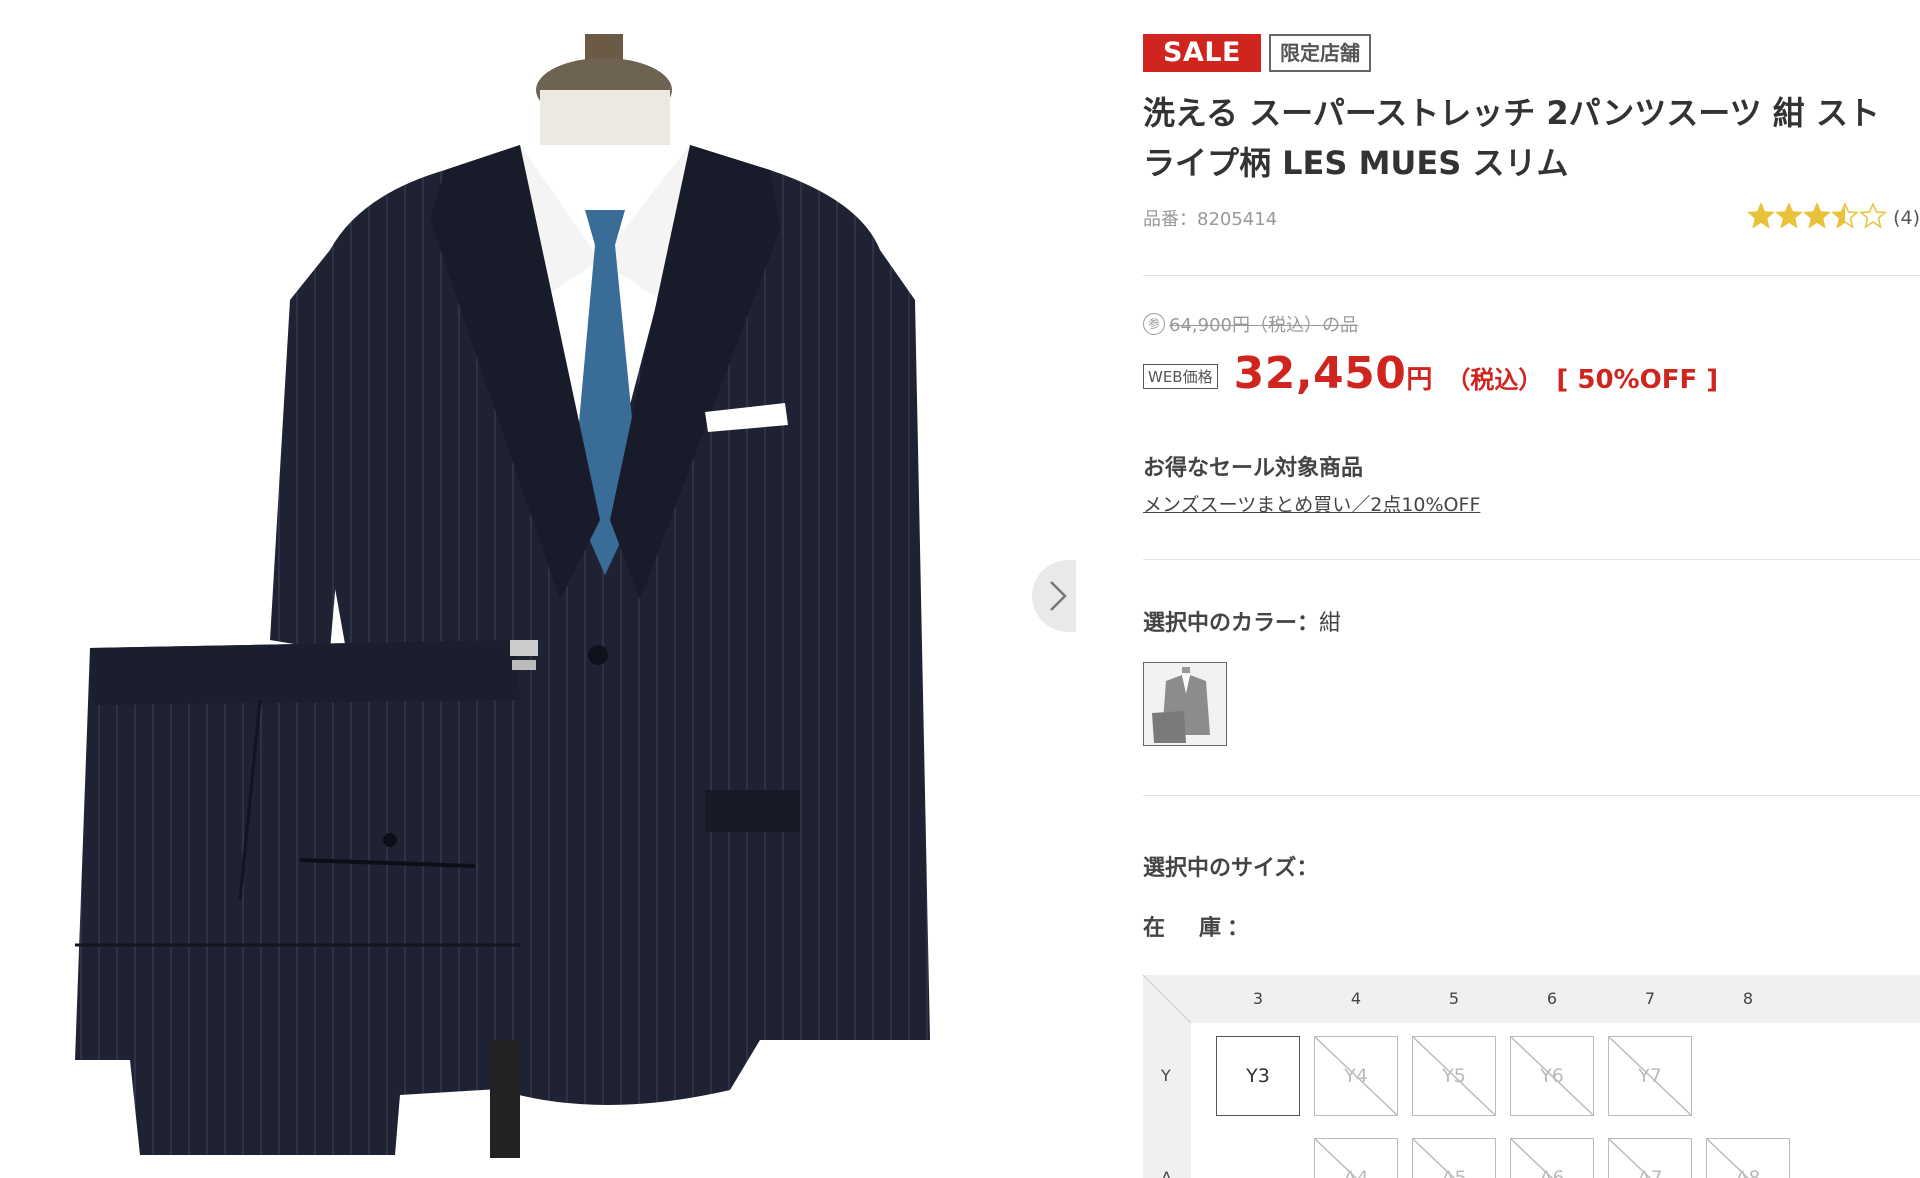  I want to click on badge-group: SALE 限定店舗, so click(1257, 53).